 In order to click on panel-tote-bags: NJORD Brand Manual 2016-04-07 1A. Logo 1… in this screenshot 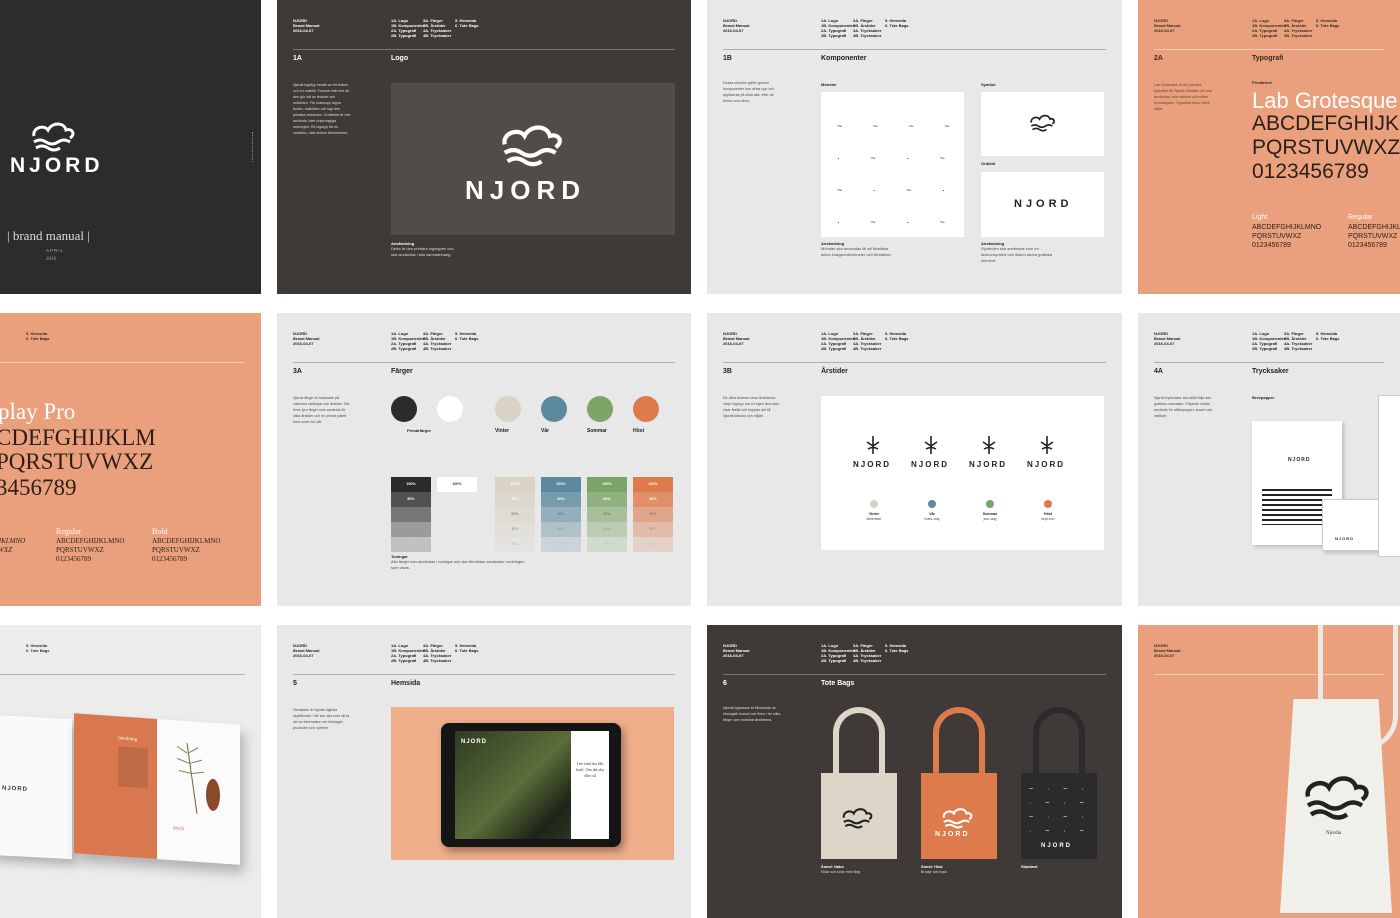, I will do `click(914, 771)`.